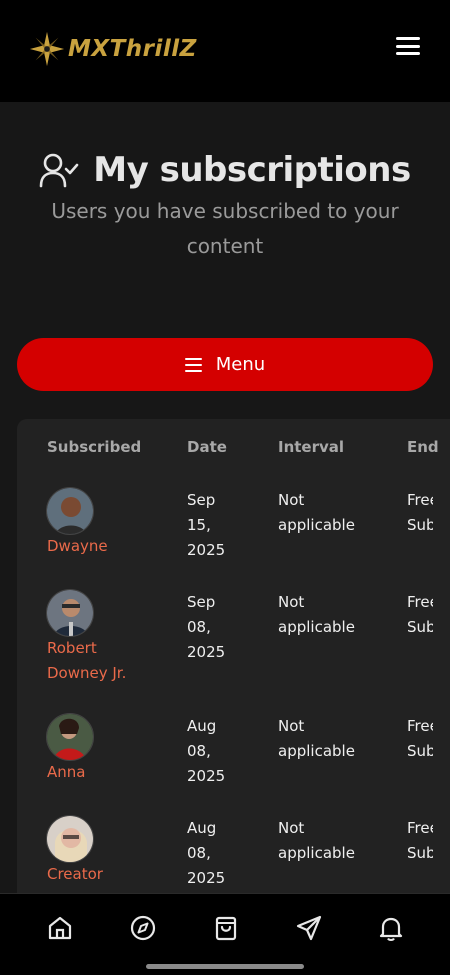 Image resolution: width=450 pixels, height=975 pixels. I want to click on page-title: My subscriptions, so click(252, 170).